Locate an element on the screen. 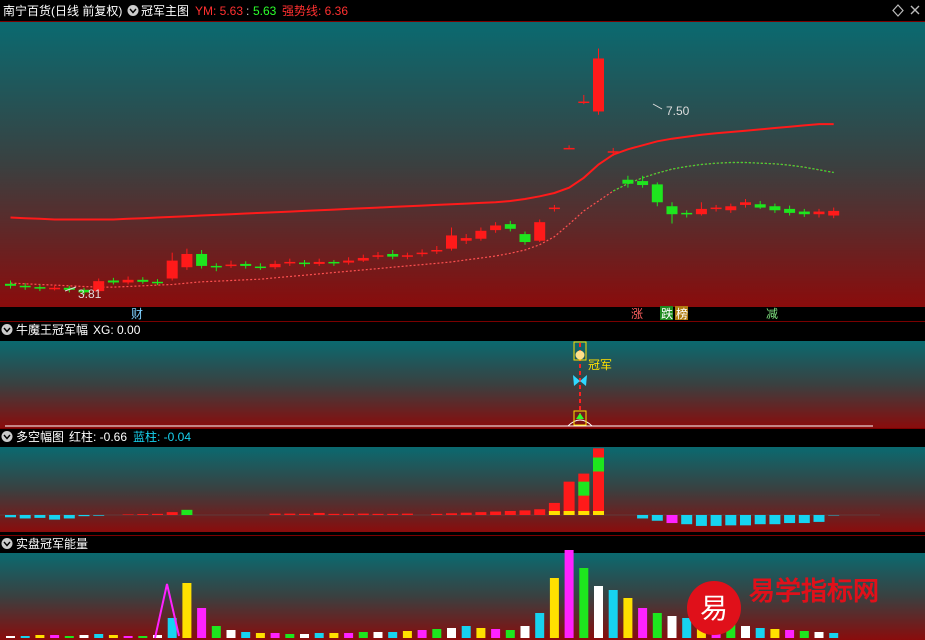 The width and height of the screenshot is (925, 640). panel2-value: XG: 0.00 is located at coordinates (117, 330).